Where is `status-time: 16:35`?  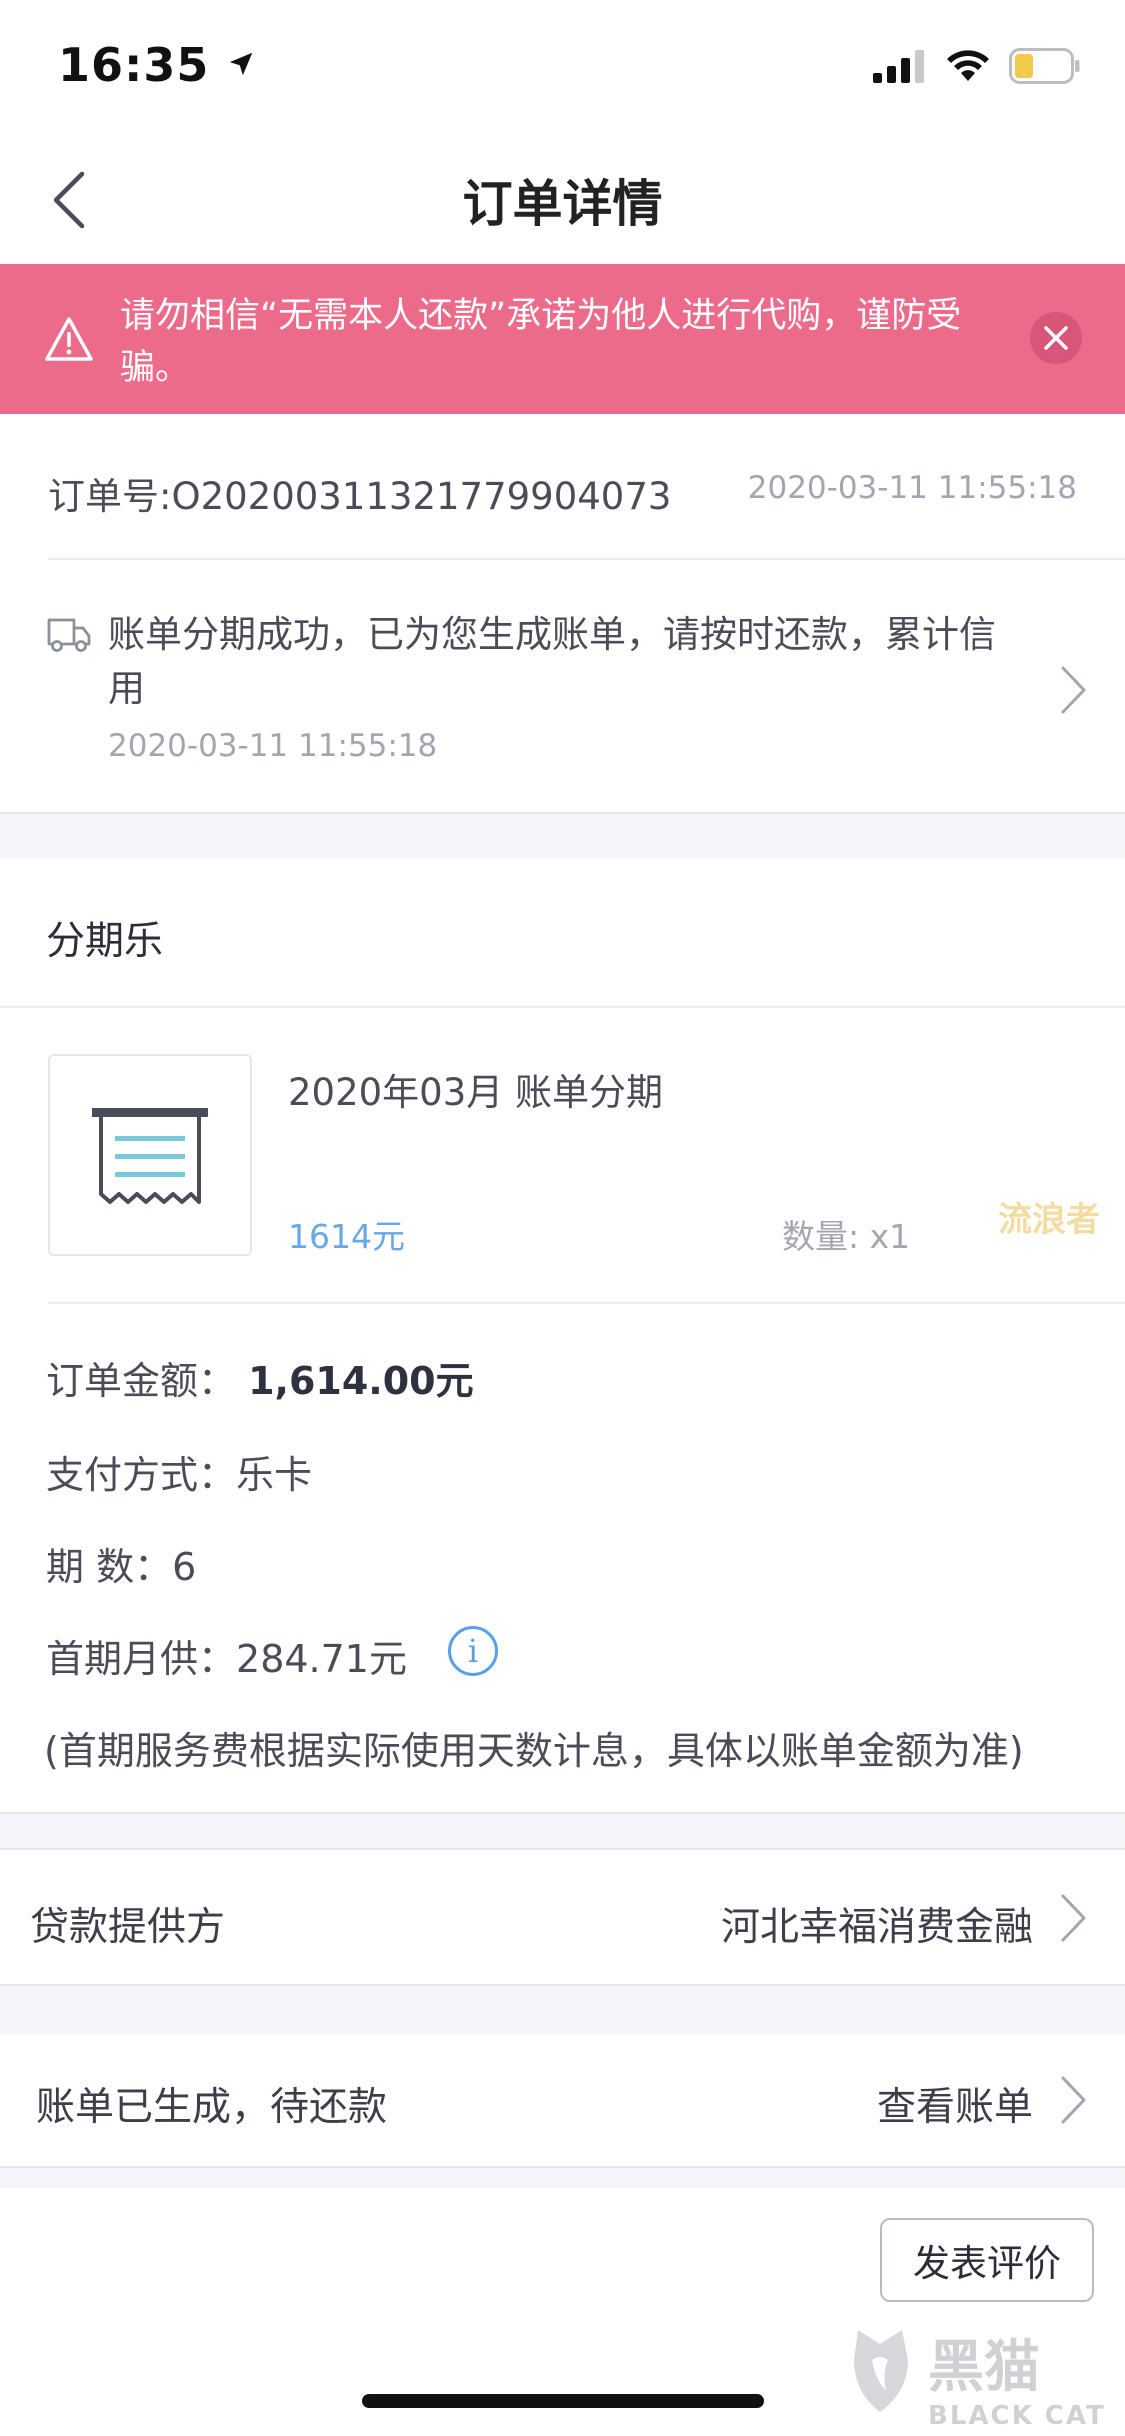
status-time: 16:35 is located at coordinates (157, 65).